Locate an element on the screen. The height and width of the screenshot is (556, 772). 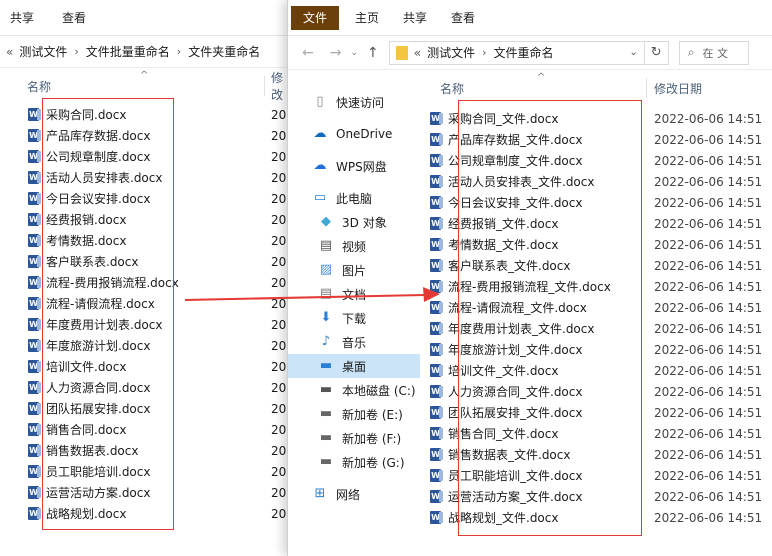
nav-item: ⬇ 下载 is located at coordinates (354, 318).